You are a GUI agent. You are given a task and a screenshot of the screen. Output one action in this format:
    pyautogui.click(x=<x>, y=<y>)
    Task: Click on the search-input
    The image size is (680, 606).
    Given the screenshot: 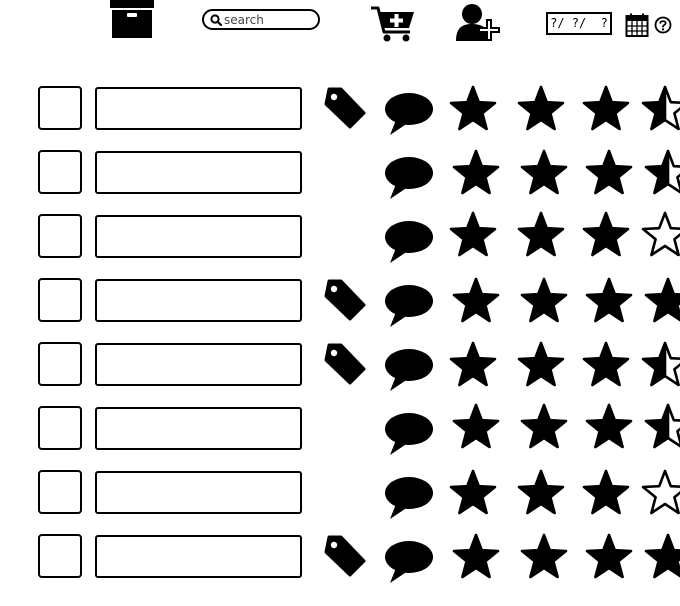 What is the action you would take?
    pyautogui.click(x=269, y=19)
    